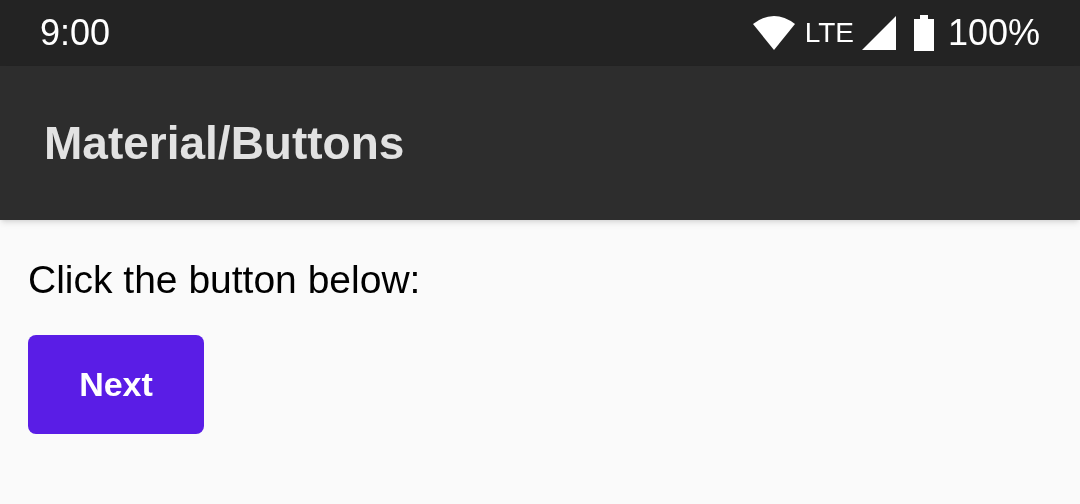 This screenshot has width=1080, height=504. What do you see at coordinates (75, 33) in the screenshot?
I see `status-time: 9:00` at bounding box center [75, 33].